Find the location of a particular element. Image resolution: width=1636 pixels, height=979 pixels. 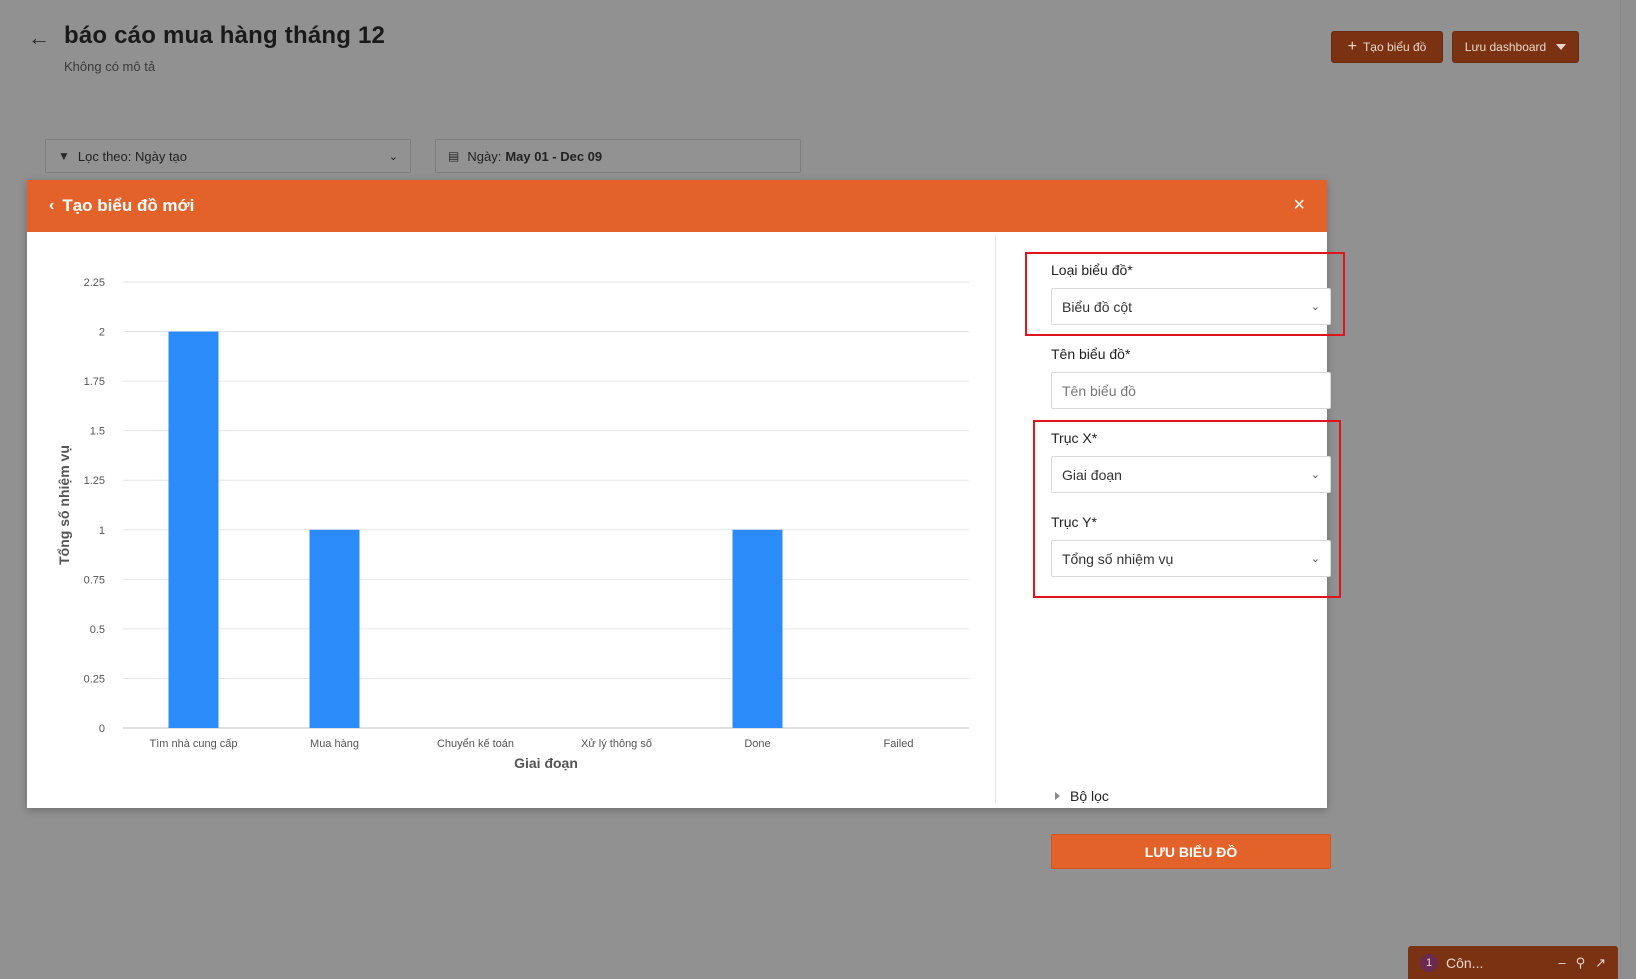

page-subtitle: Không có mô tả is located at coordinates (110, 66).